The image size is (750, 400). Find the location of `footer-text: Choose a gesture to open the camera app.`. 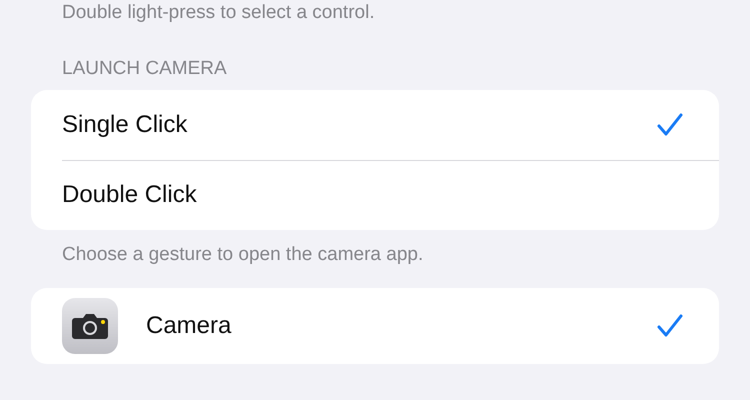

footer-text: Choose a gesture to open the camera app. is located at coordinates (242, 255).